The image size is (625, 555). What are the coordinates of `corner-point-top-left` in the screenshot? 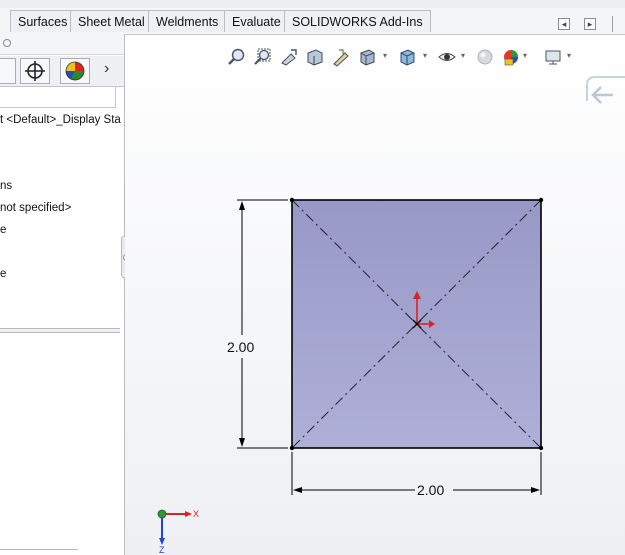 It's located at (292, 200).